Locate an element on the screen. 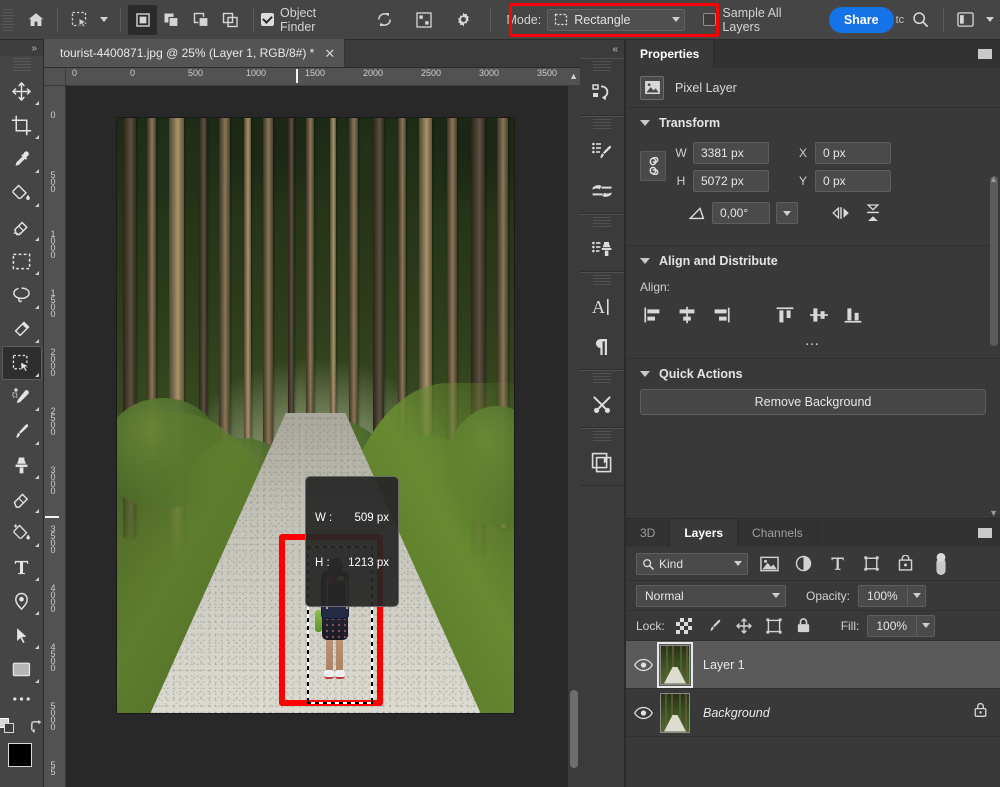  x-input: 0 px is located at coordinates (853, 153).